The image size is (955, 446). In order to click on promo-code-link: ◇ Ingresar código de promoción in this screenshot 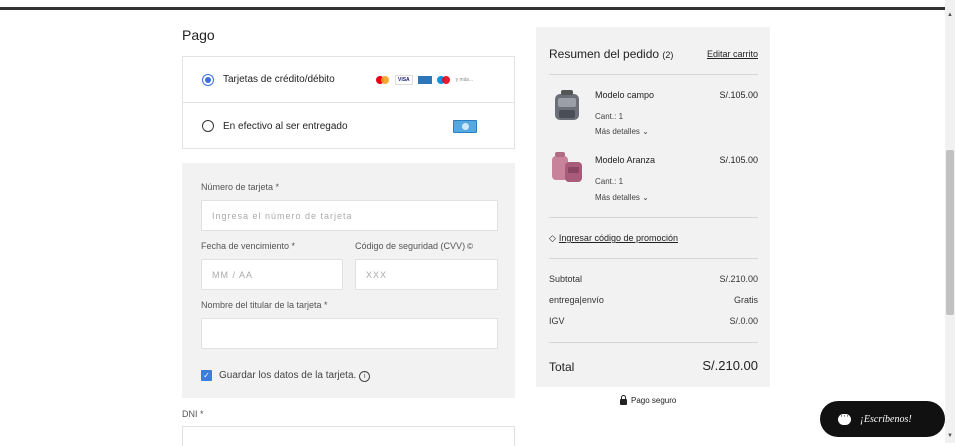, I will do `click(613, 238)`.